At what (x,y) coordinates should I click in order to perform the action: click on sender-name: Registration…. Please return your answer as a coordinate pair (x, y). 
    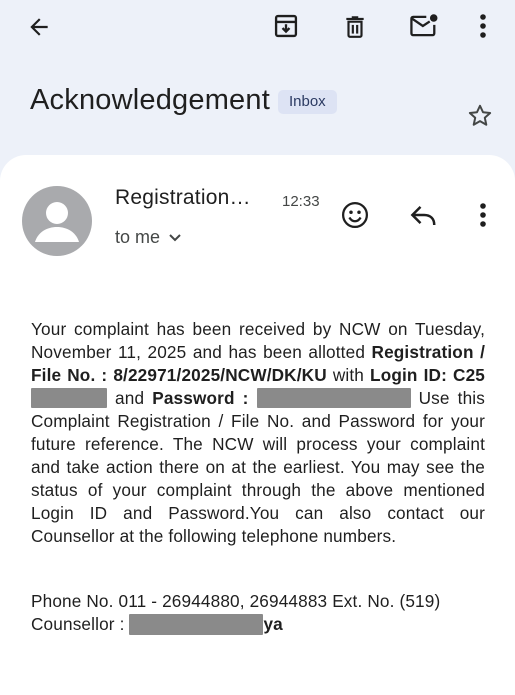
    Looking at the image, I should click on (183, 198).